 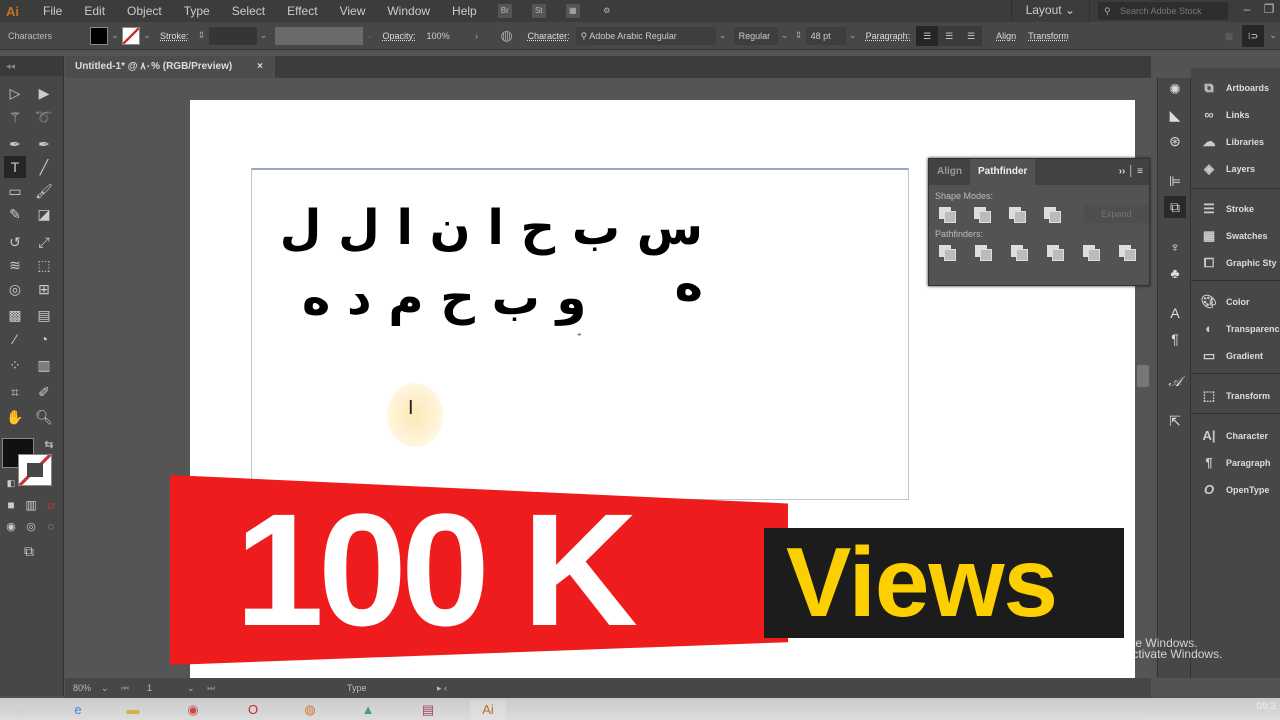 I want to click on unite-icon, so click(x=947, y=214).